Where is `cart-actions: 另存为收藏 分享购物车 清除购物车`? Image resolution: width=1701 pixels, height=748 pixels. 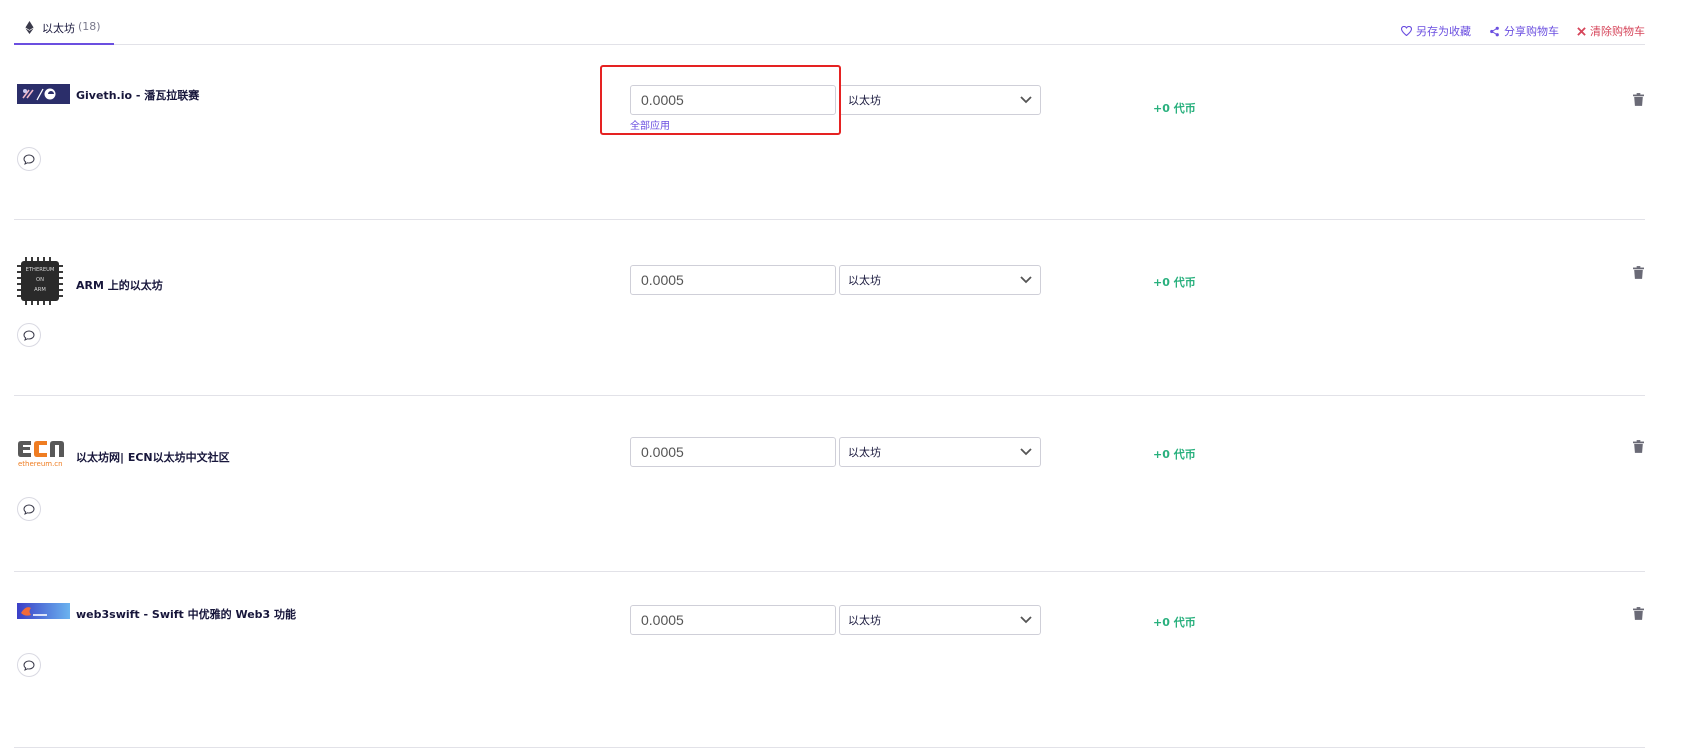
cart-actions: 另存为收藏 分享购物车 清除购物车 is located at coordinates (1523, 31).